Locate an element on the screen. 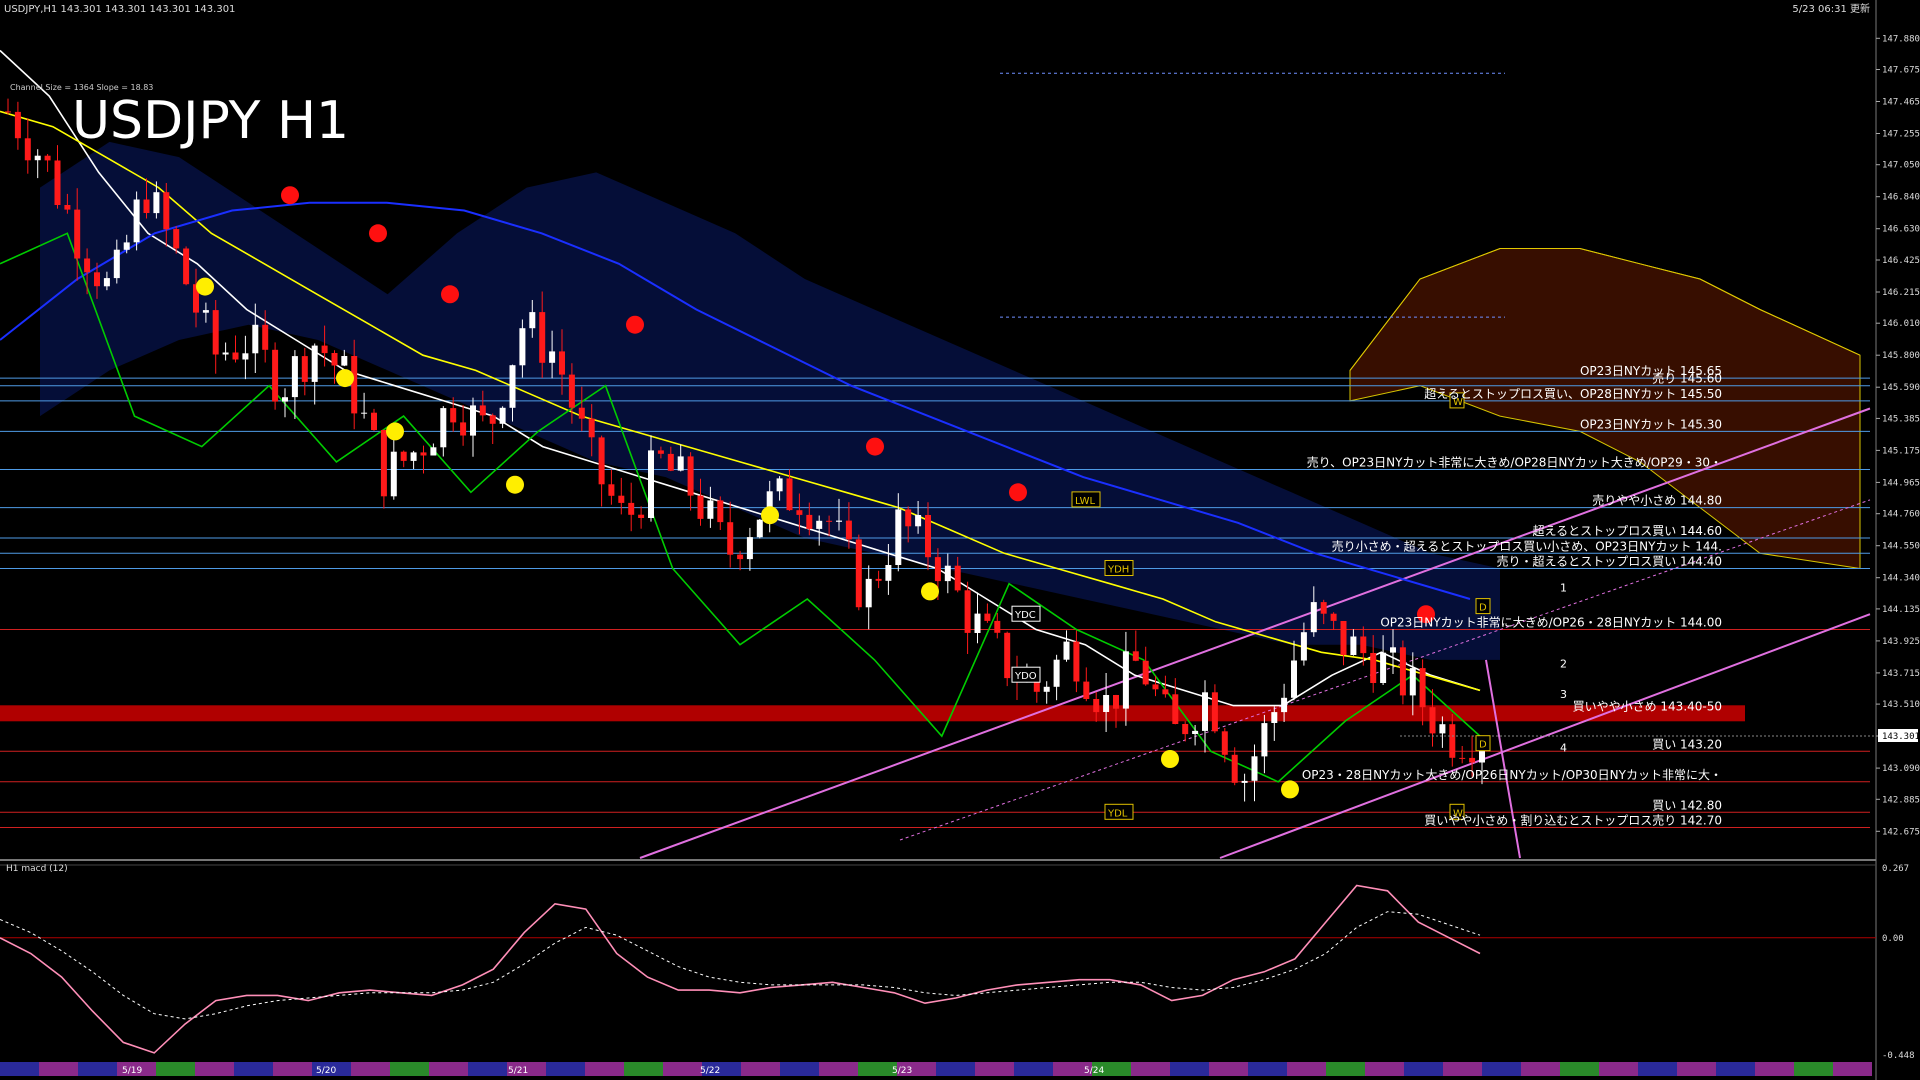  level-label: 売りやや小さめ 144.80 is located at coordinates (1657, 500).